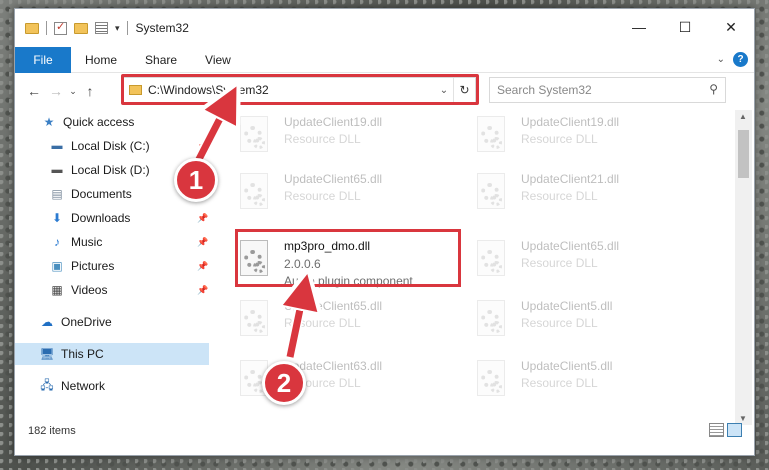  What do you see at coordinates (101, 28) in the screenshot?
I see `properties-icon` at bounding box center [101, 28].